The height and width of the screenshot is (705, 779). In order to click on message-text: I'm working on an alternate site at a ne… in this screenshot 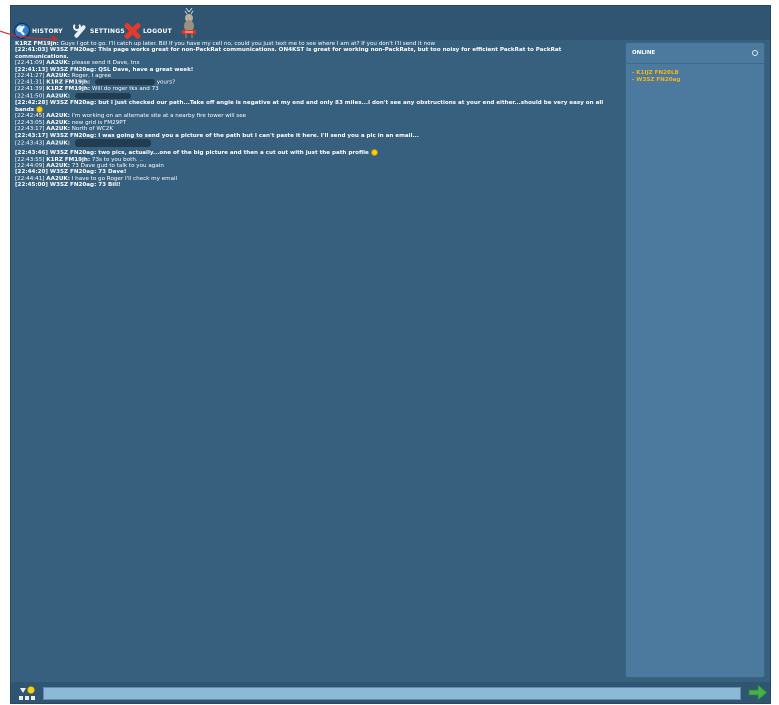, I will do `click(159, 116)`.